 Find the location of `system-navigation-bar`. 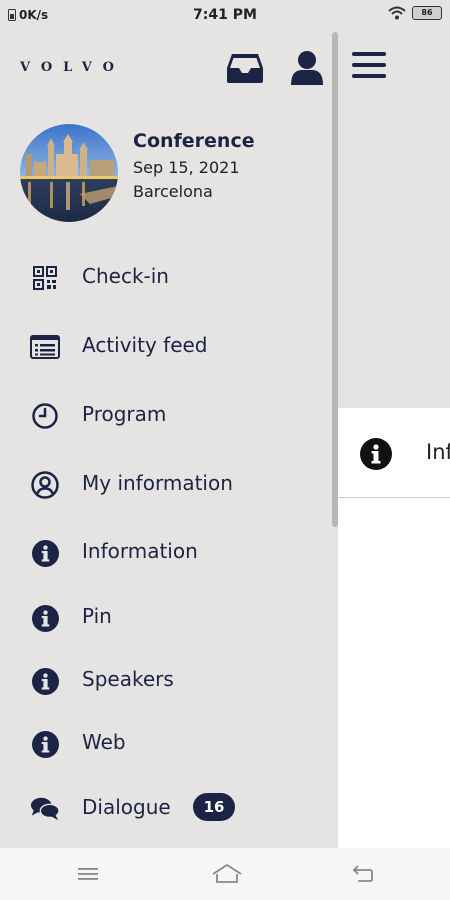

system-navigation-bar is located at coordinates (225, 874).